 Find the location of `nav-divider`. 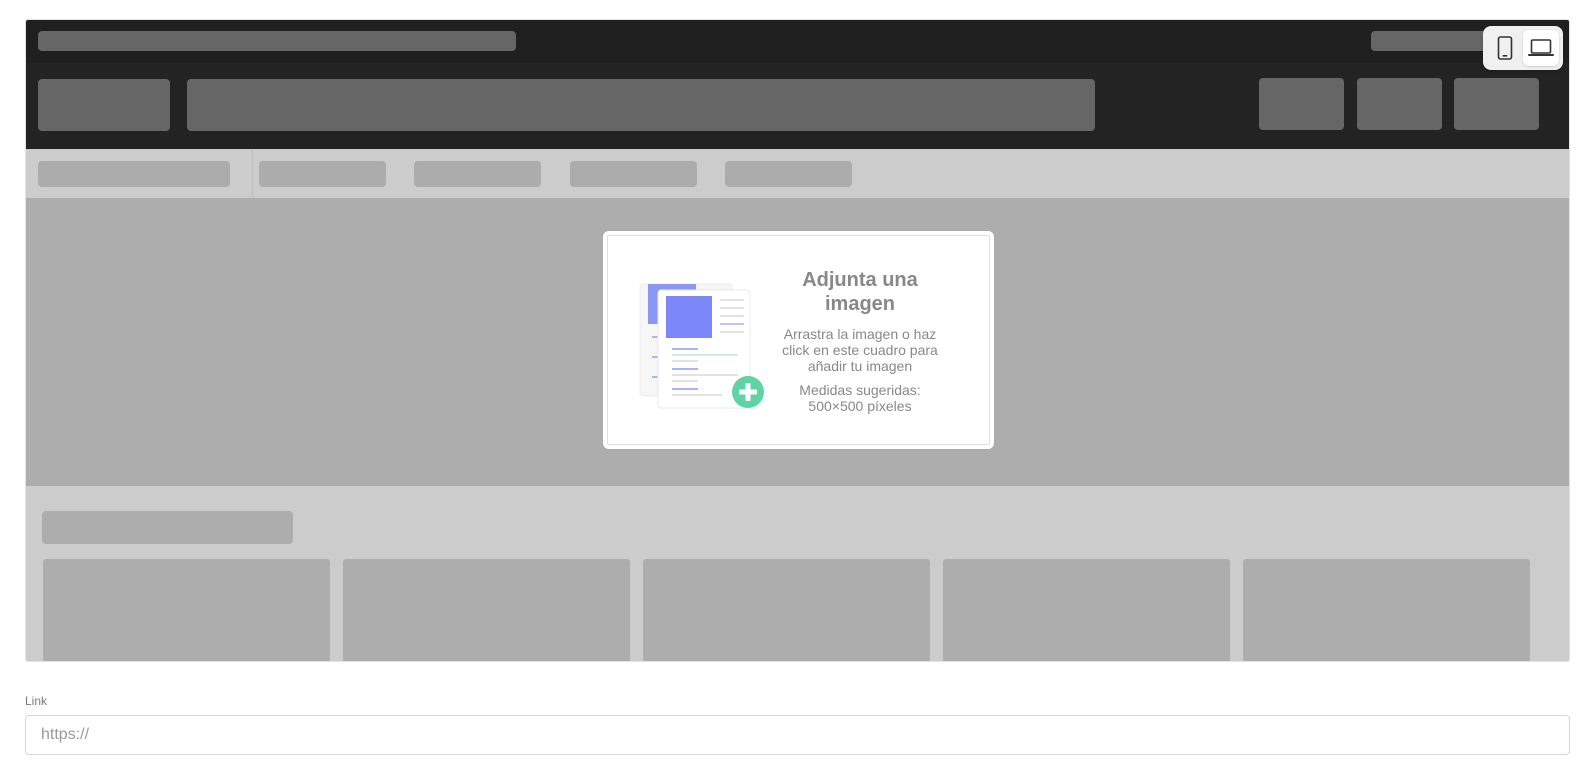

nav-divider is located at coordinates (252, 173).